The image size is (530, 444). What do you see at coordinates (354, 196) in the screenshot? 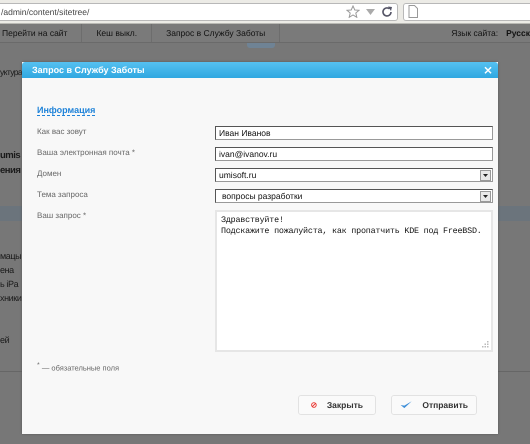
I see `dropdown: вопросы разработки` at bounding box center [354, 196].